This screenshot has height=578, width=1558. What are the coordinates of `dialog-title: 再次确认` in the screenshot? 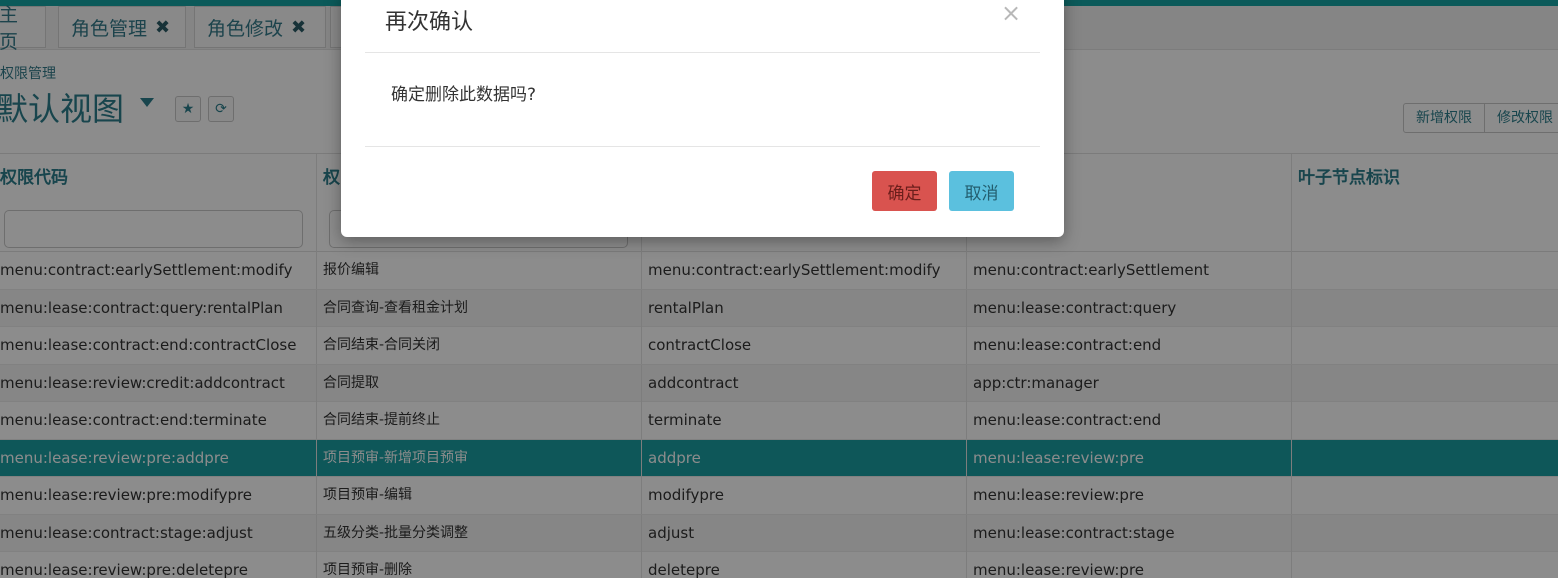 It's located at (429, 22).